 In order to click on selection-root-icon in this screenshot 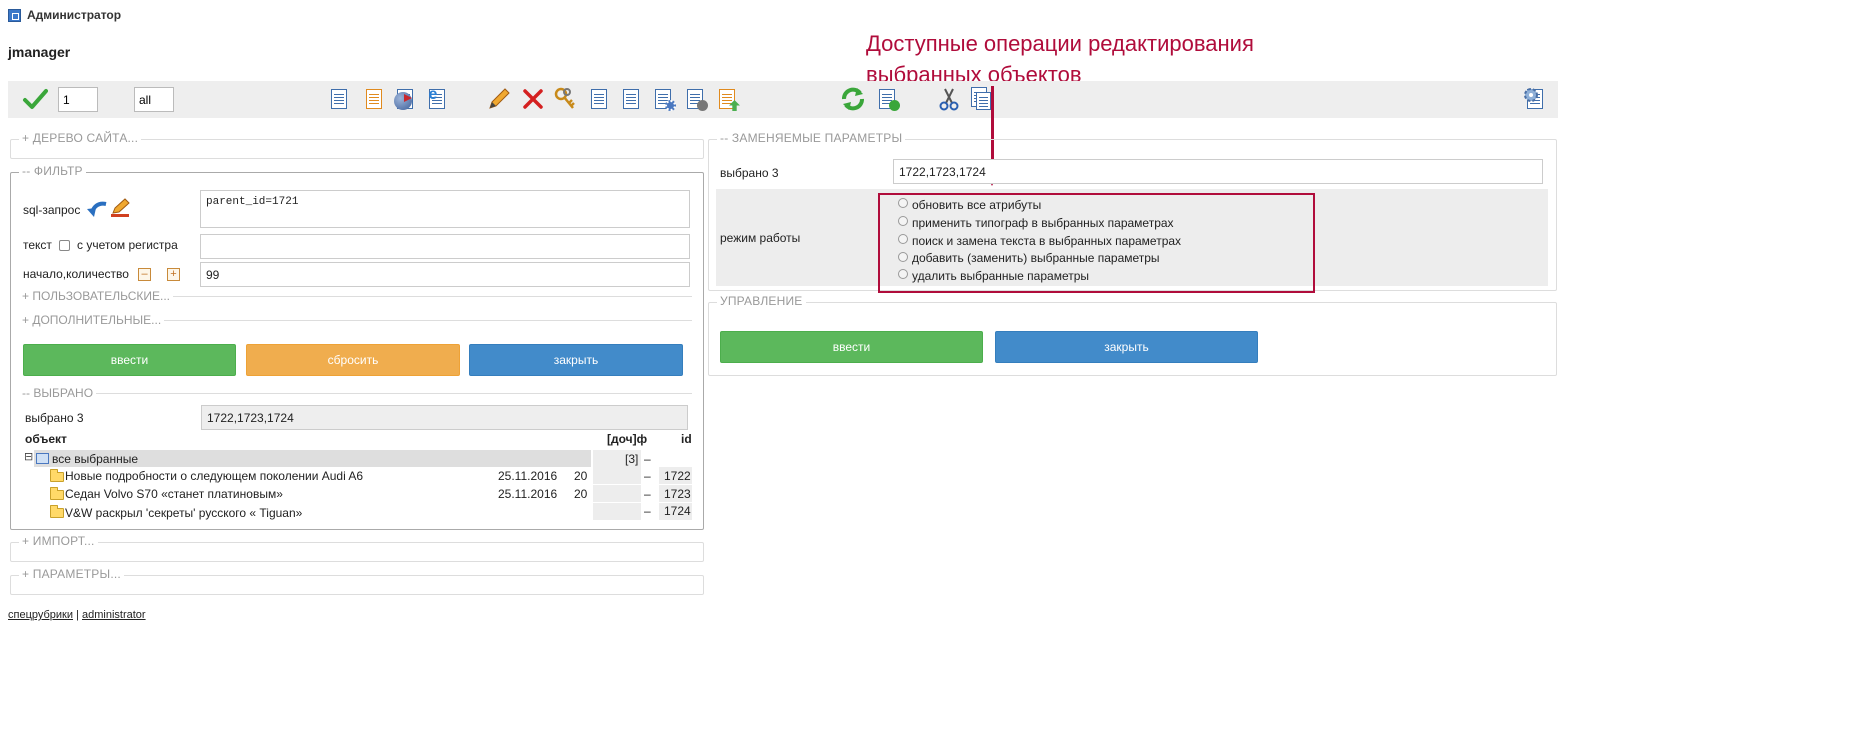, I will do `click(42, 458)`.